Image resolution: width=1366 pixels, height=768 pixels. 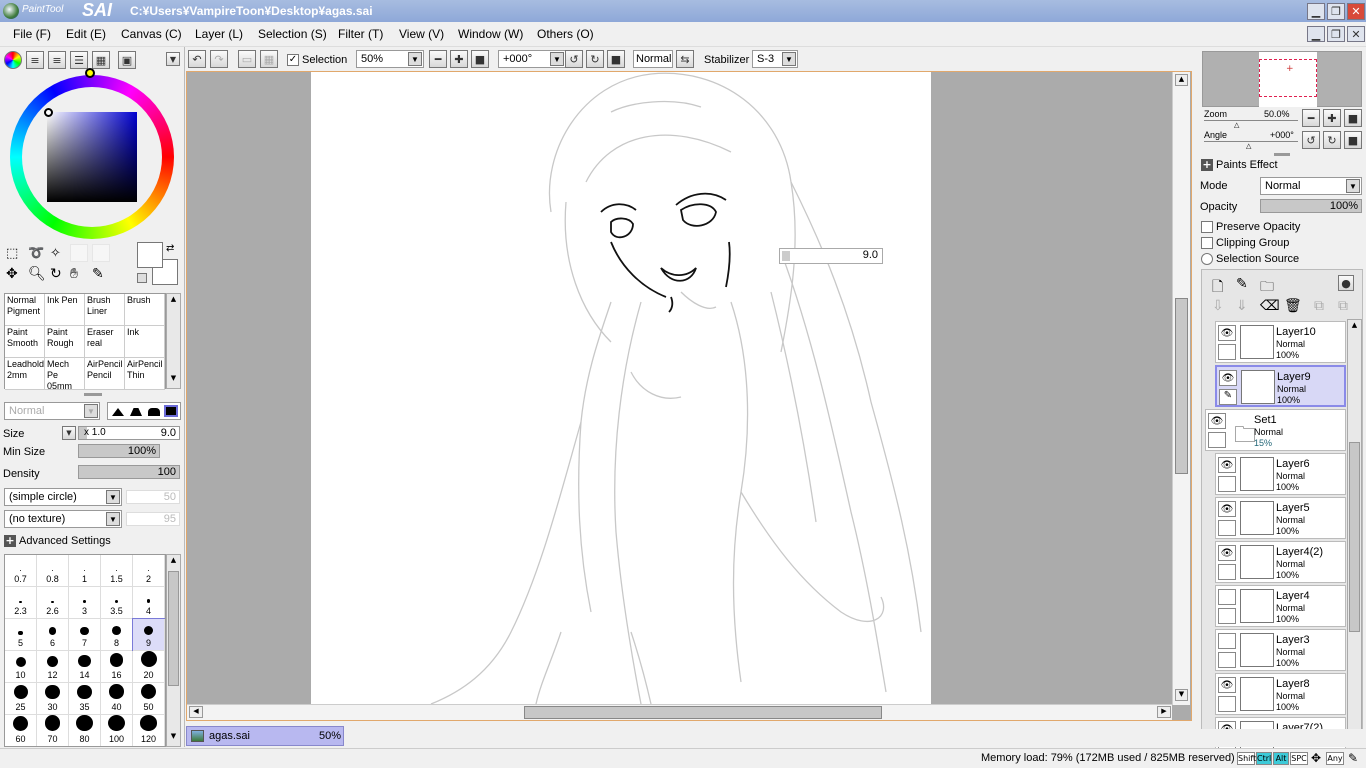 I want to click on color-wheel, so click(x=92, y=153).